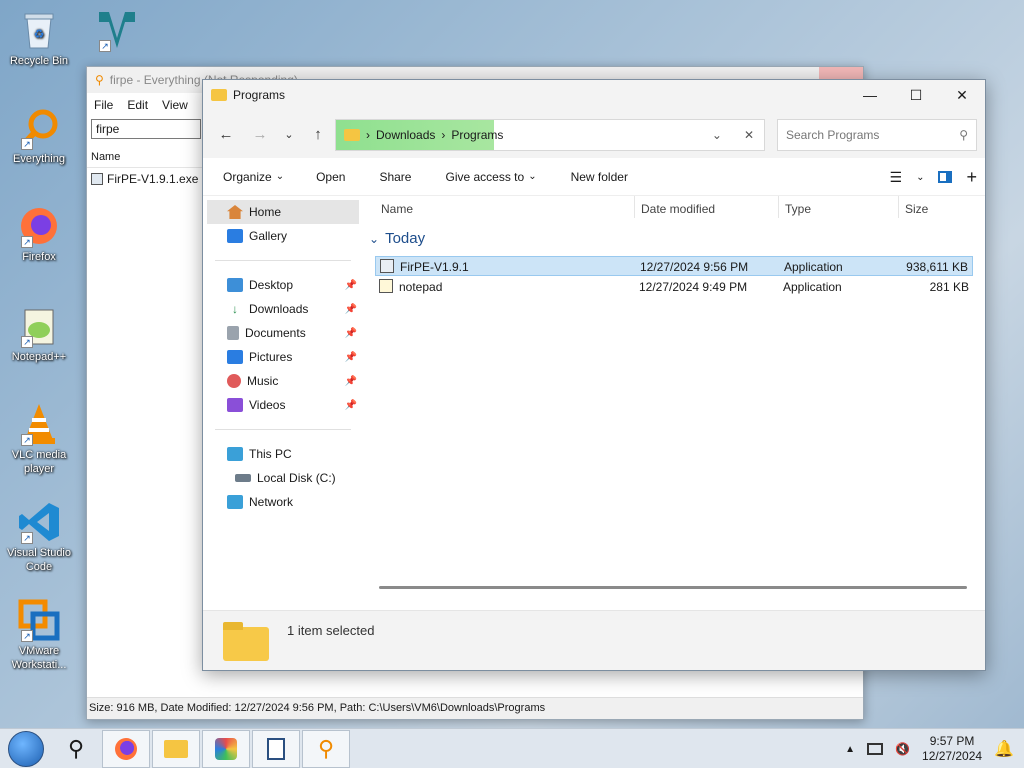 Image resolution: width=1024 pixels, height=768 pixels. I want to click on vscode-icon: ↗, so click(39, 522).